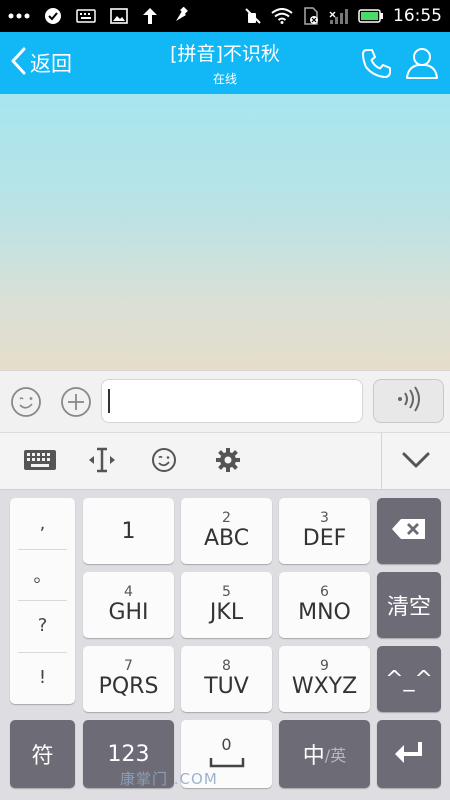 This screenshot has width=450, height=800. I want to click on message-input, so click(232, 401).